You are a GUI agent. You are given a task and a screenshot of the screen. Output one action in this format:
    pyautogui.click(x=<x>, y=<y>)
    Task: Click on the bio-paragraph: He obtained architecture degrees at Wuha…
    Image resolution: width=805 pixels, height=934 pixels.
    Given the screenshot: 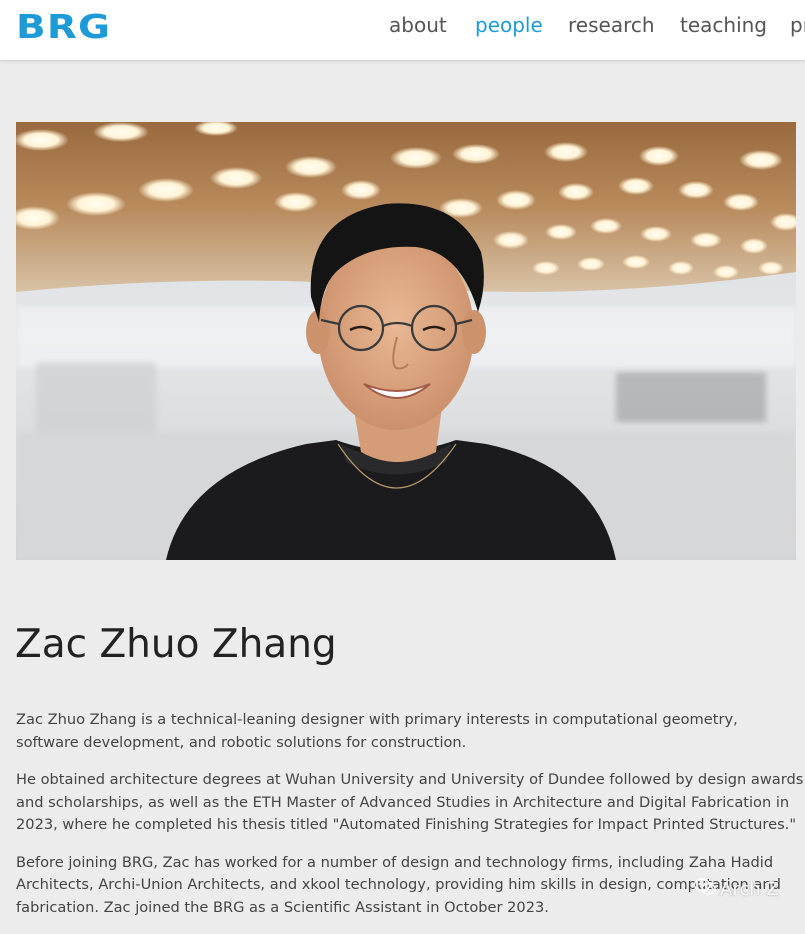 What is the action you would take?
    pyautogui.click(x=410, y=802)
    